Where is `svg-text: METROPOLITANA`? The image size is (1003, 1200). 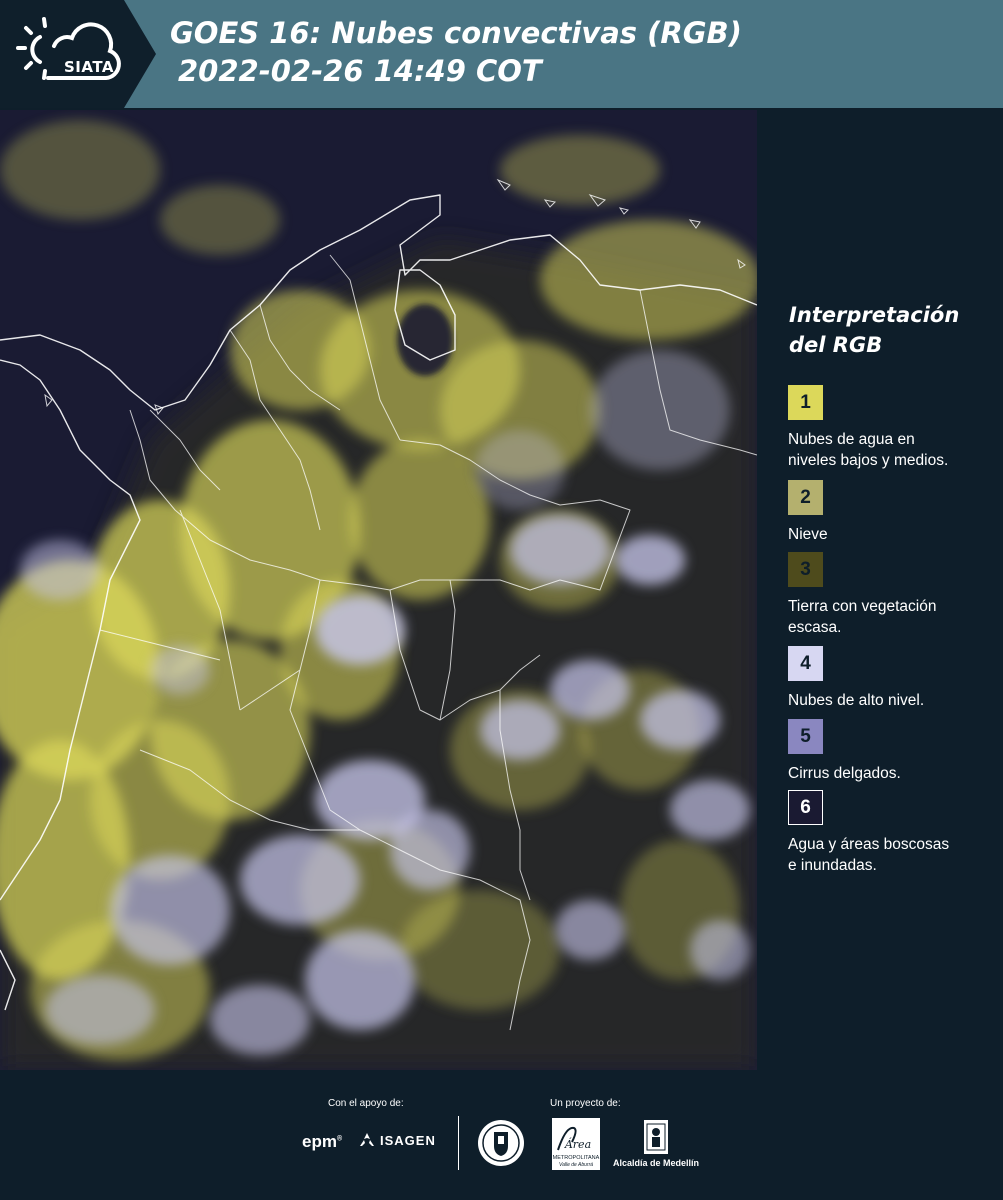 svg-text: METROPOLITANA is located at coordinates (576, 1158).